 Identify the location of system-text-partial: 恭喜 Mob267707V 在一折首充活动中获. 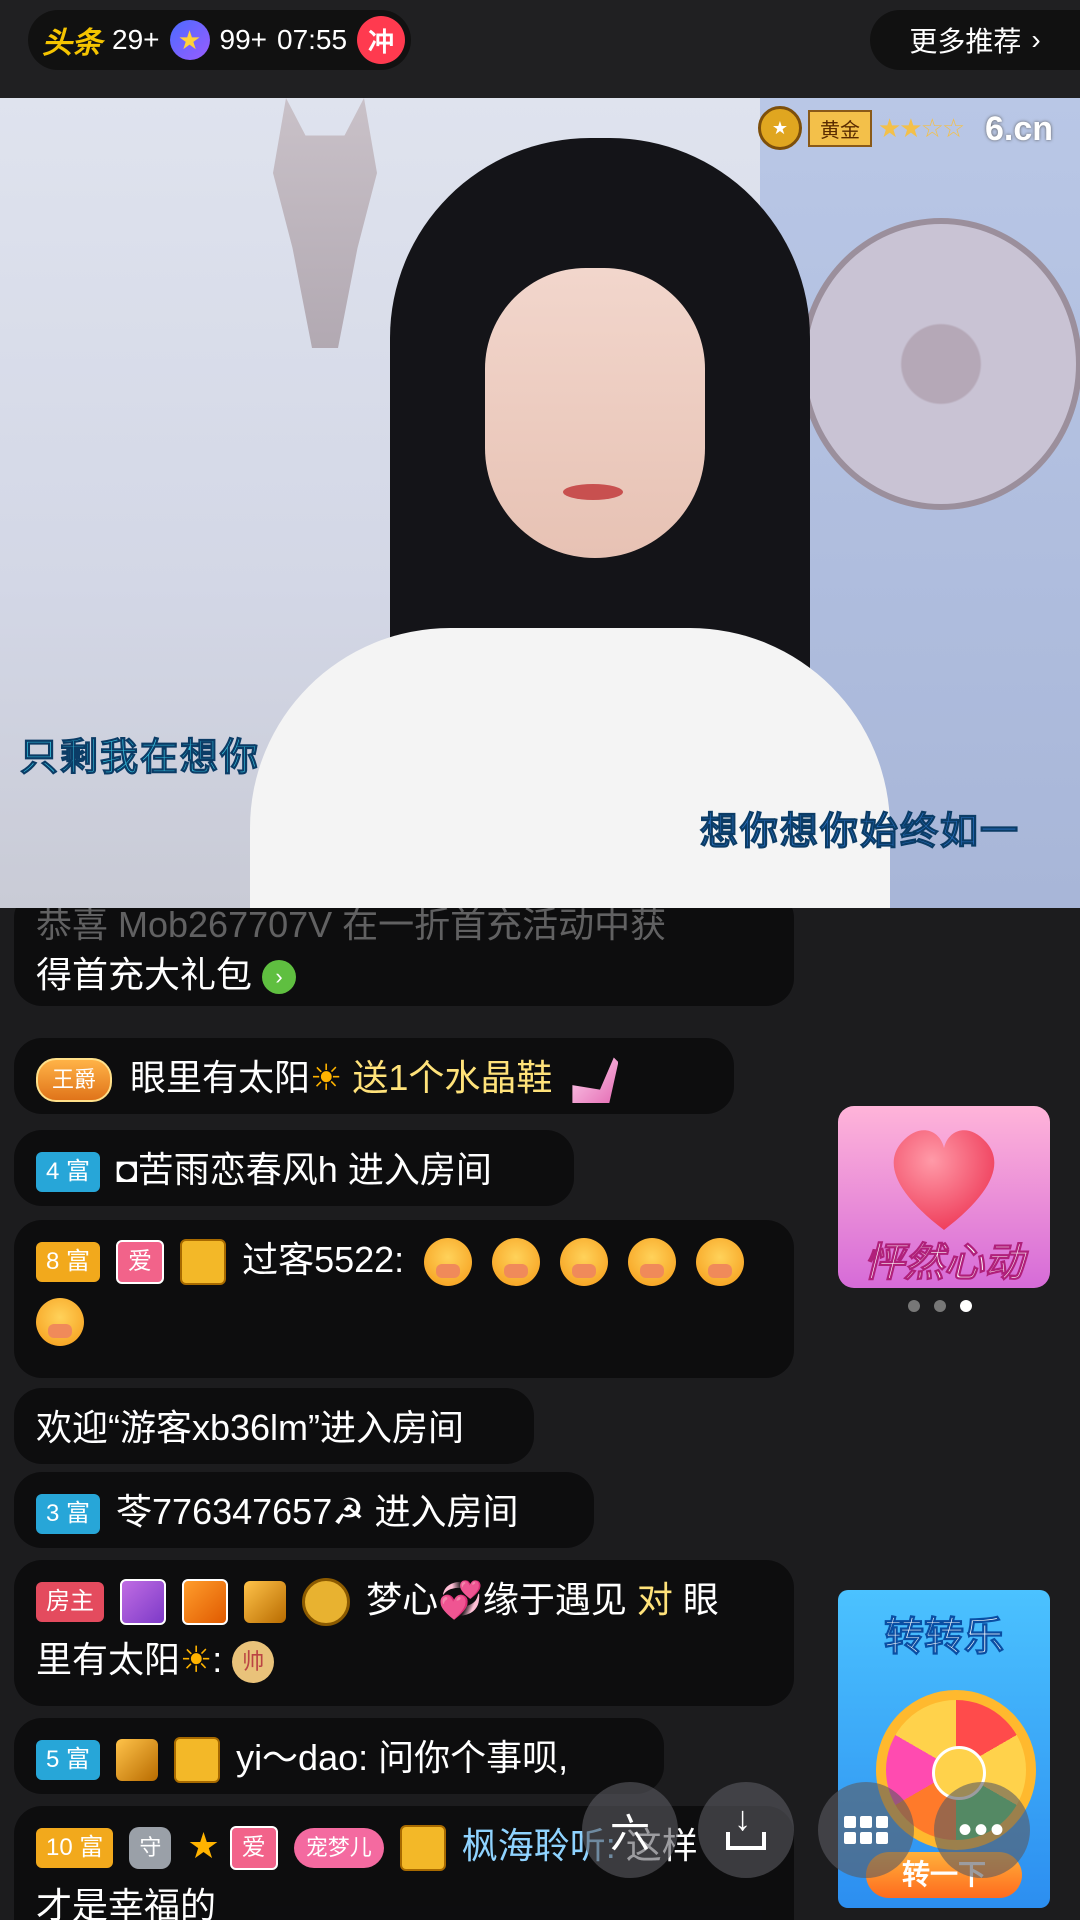
(351, 926).